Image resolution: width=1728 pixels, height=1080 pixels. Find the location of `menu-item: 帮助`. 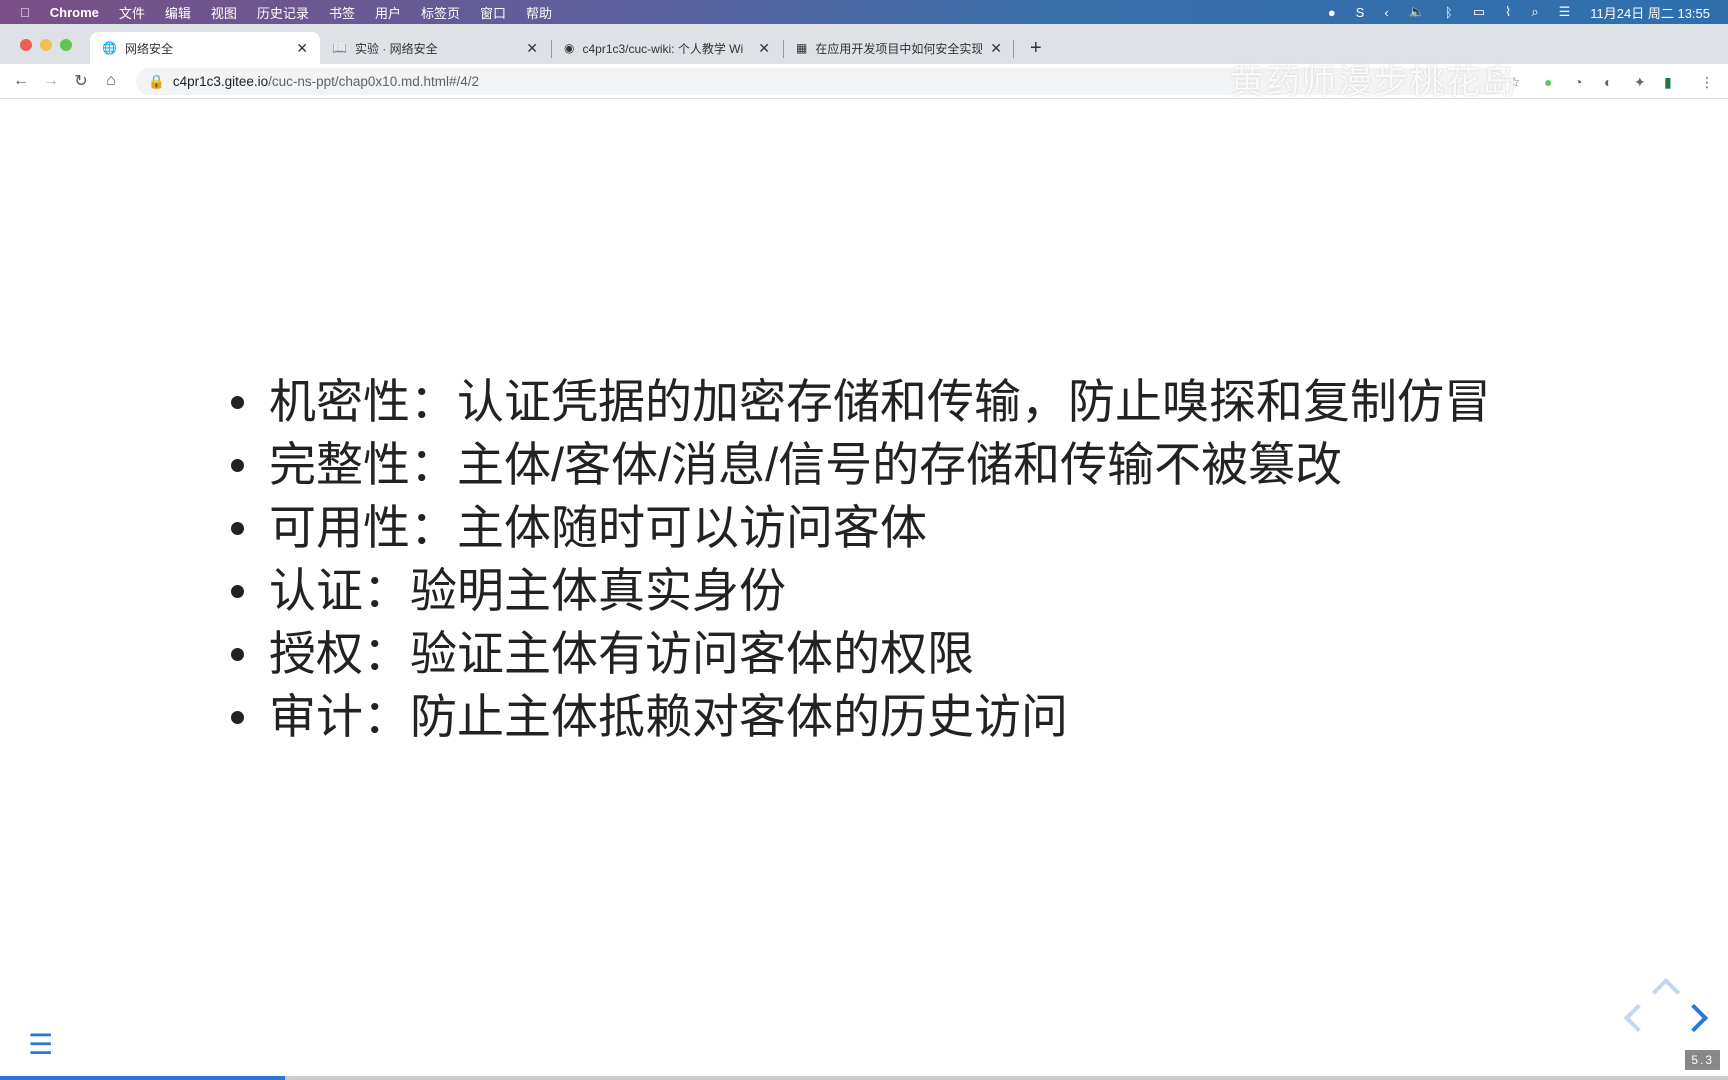

menu-item: 帮助 is located at coordinates (539, 12).